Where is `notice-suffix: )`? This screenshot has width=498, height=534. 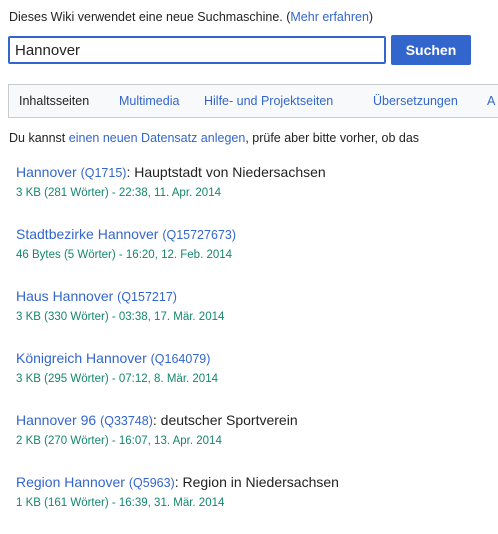
notice-suffix: ) is located at coordinates (371, 17).